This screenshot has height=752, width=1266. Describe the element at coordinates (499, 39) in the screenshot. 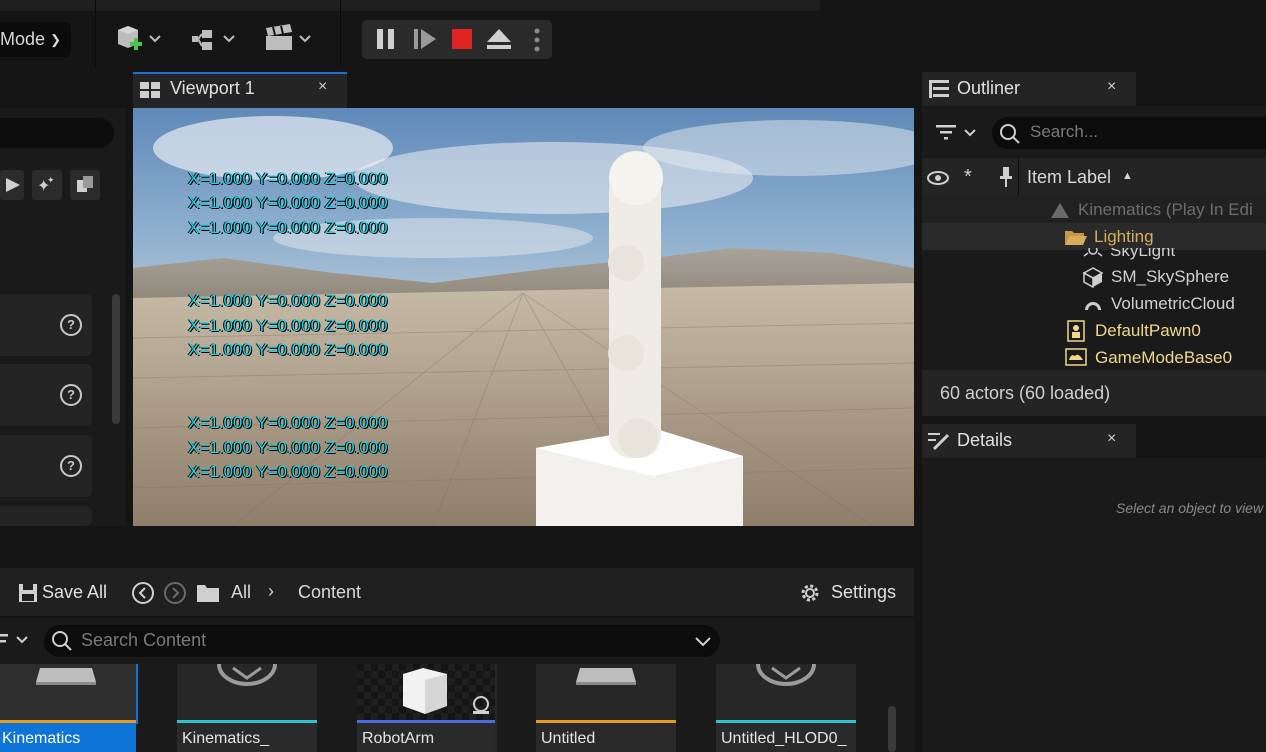

I see `eject-button` at that location.